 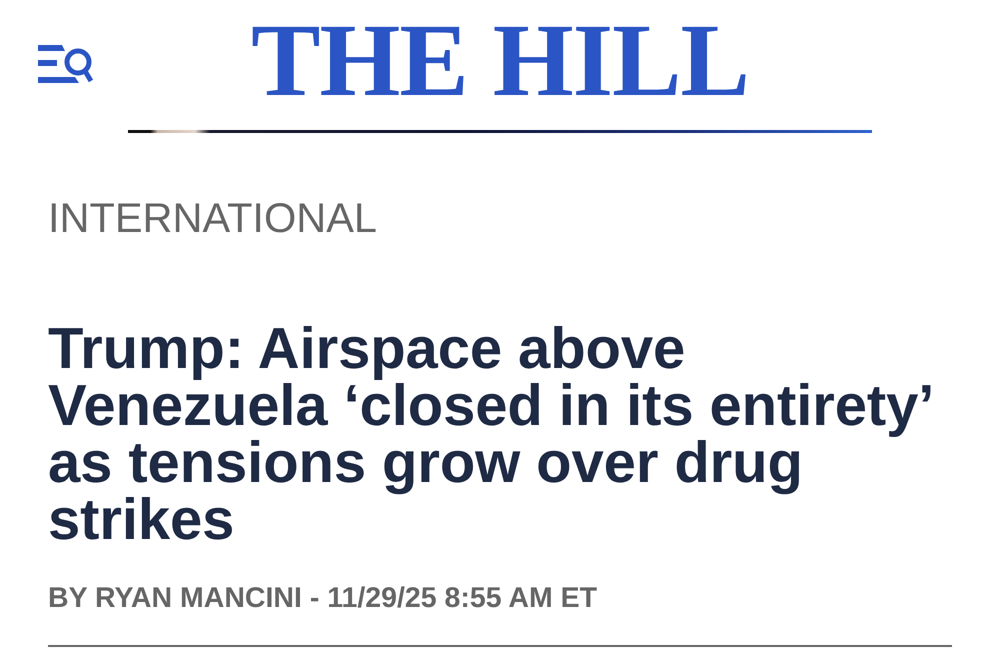 What do you see at coordinates (213, 217) in the screenshot?
I see `section-label: INTERNATIONAL` at bounding box center [213, 217].